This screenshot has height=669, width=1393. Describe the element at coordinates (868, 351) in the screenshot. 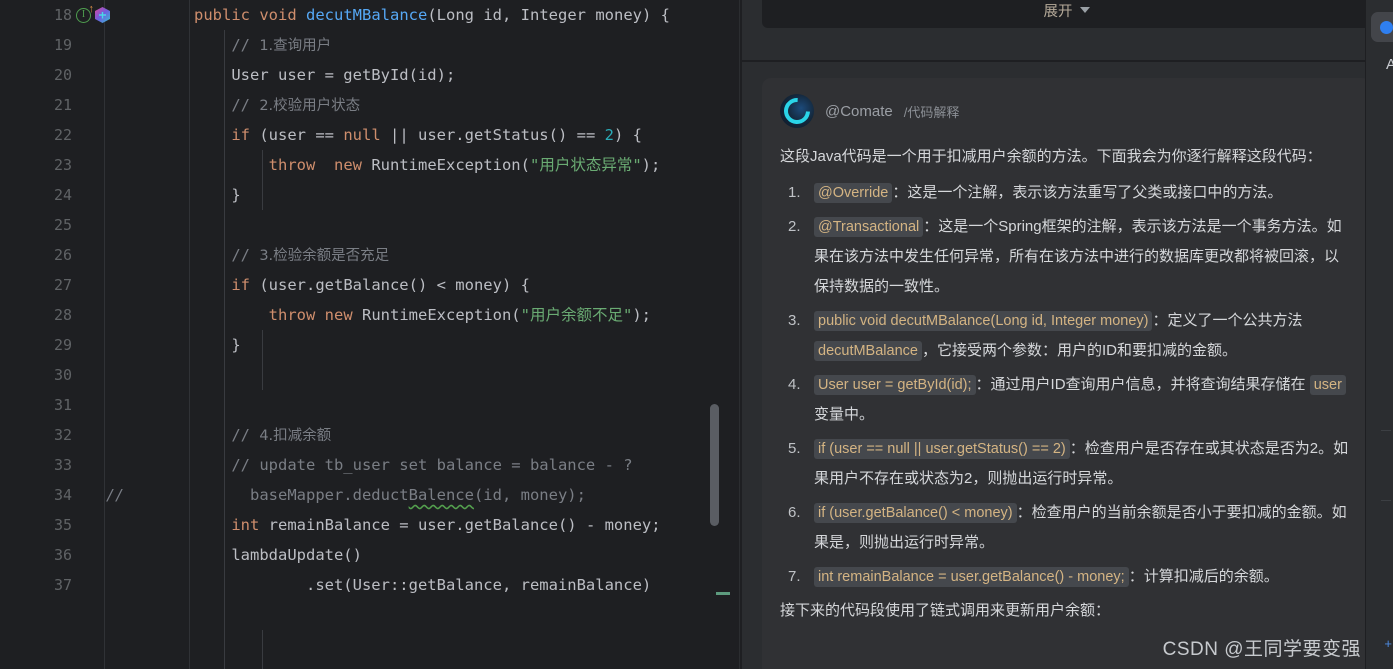

I see `inline-code: decutMBalance` at that location.